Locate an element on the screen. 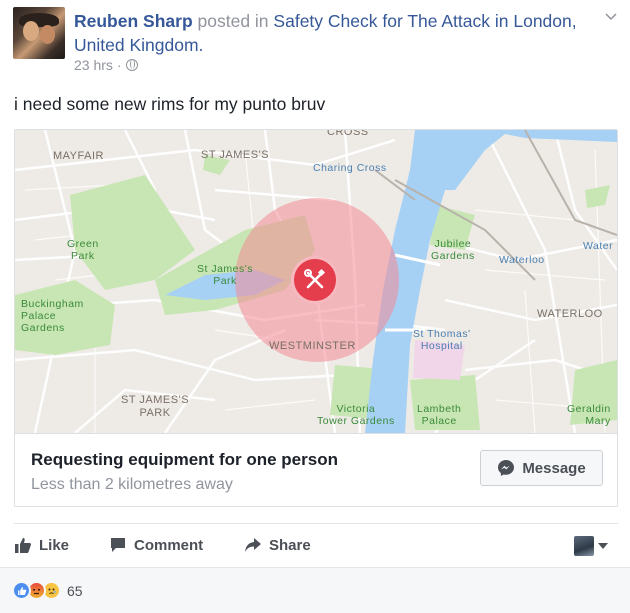 Image resolution: width=630 pixels, height=613 pixels. reaction-summary: 65 is located at coordinates (47, 590).